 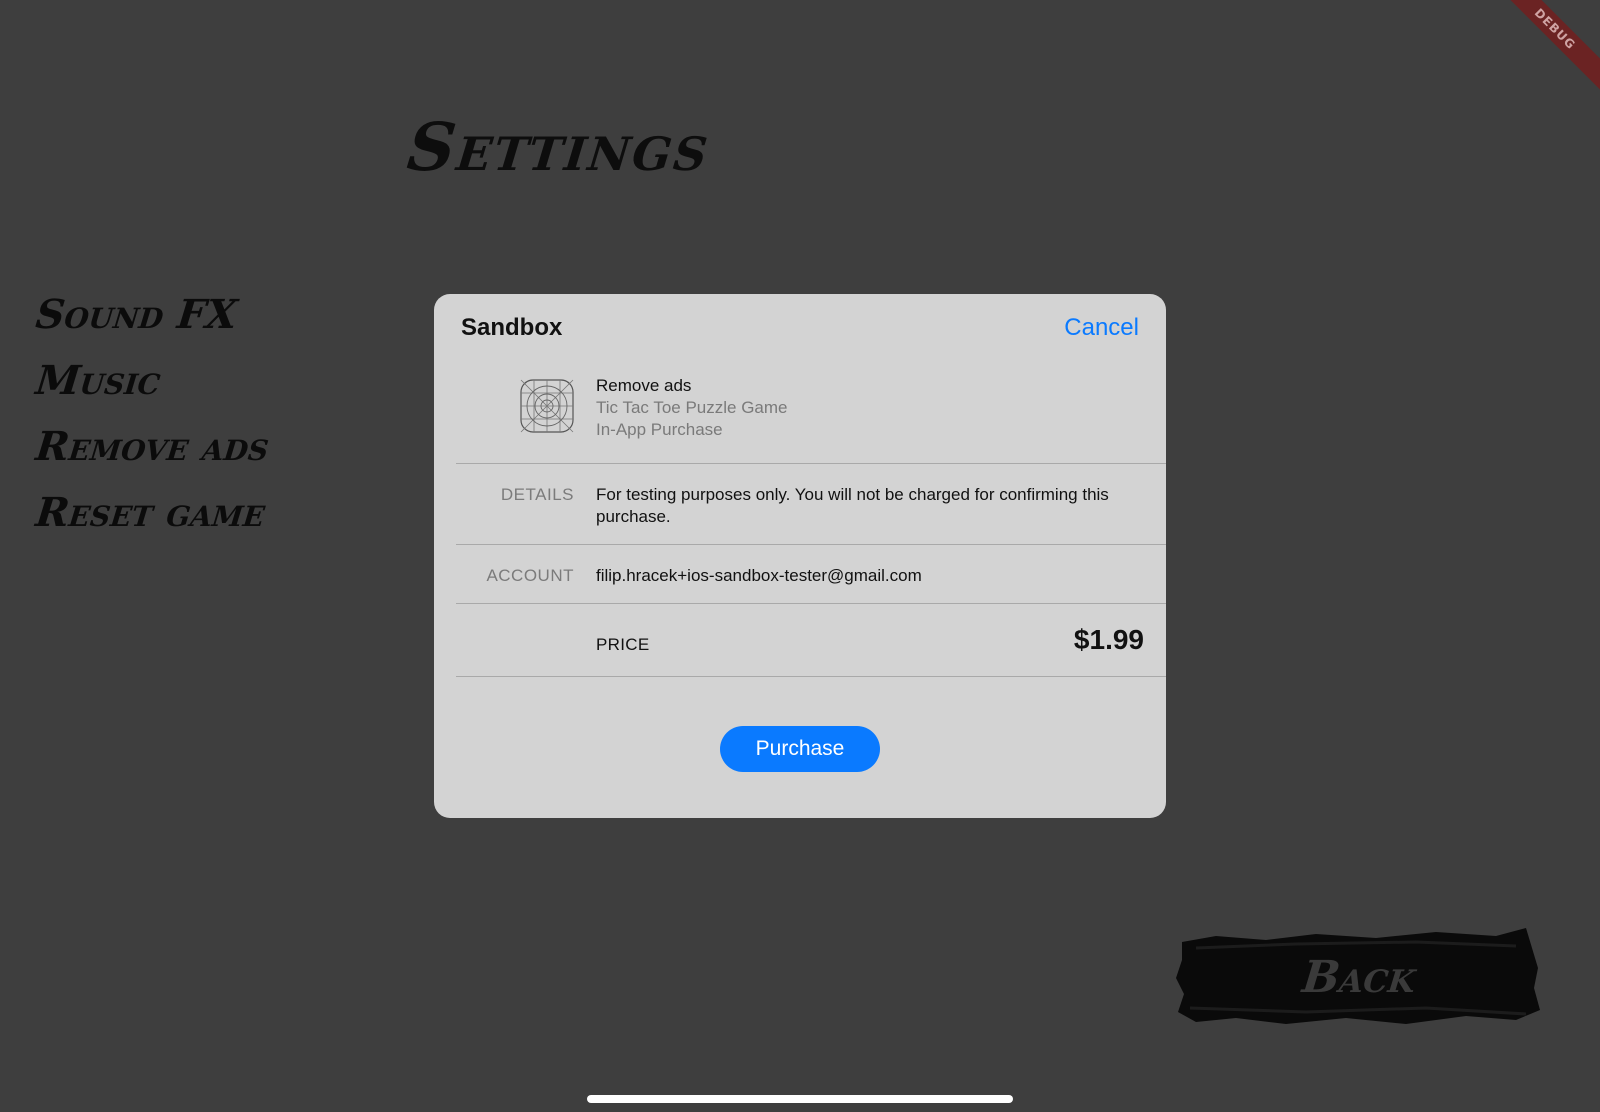 What do you see at coordinates (530, 575) in the screenshot?
I see `account-label: ACCOUNT` at bounding box center [530, 575].